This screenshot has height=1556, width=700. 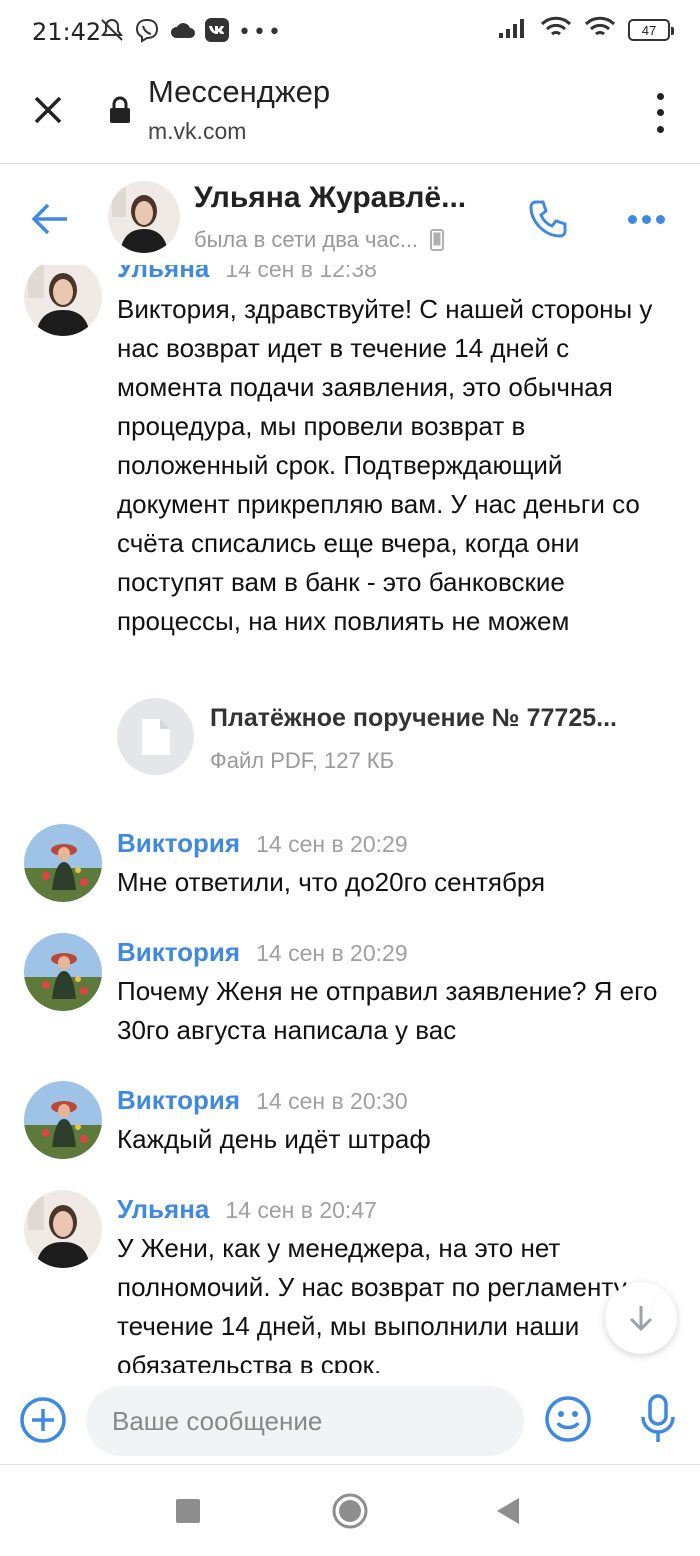 I want to click on call-button, so click(x=548, y=219).